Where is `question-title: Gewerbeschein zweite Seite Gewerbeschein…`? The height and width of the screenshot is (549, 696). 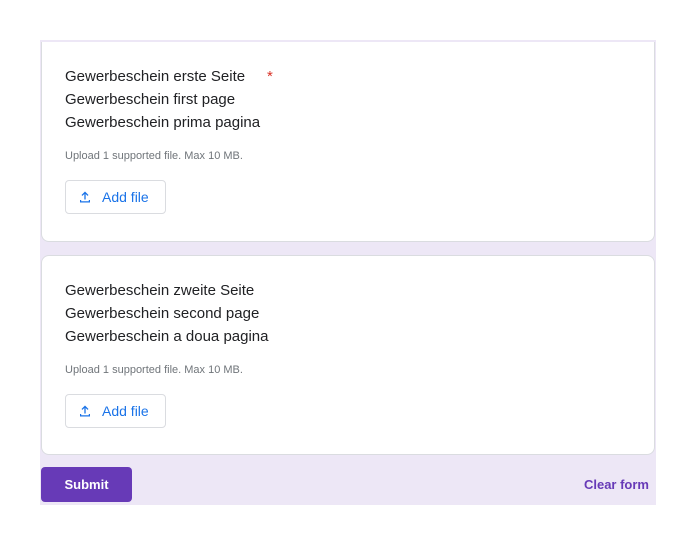
question-title: Gewerbeschein zweite Seite Gewerbeschein… is located at coordinates (166, 313).